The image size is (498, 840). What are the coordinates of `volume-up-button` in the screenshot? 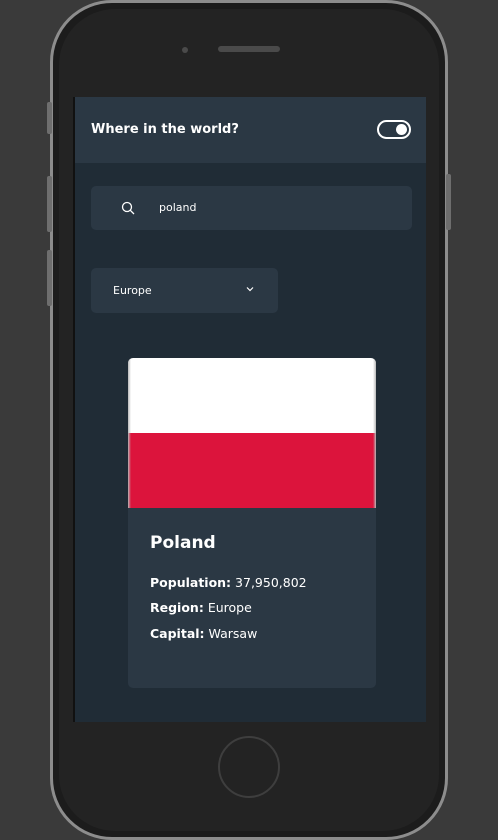 It's located at (49, 204).